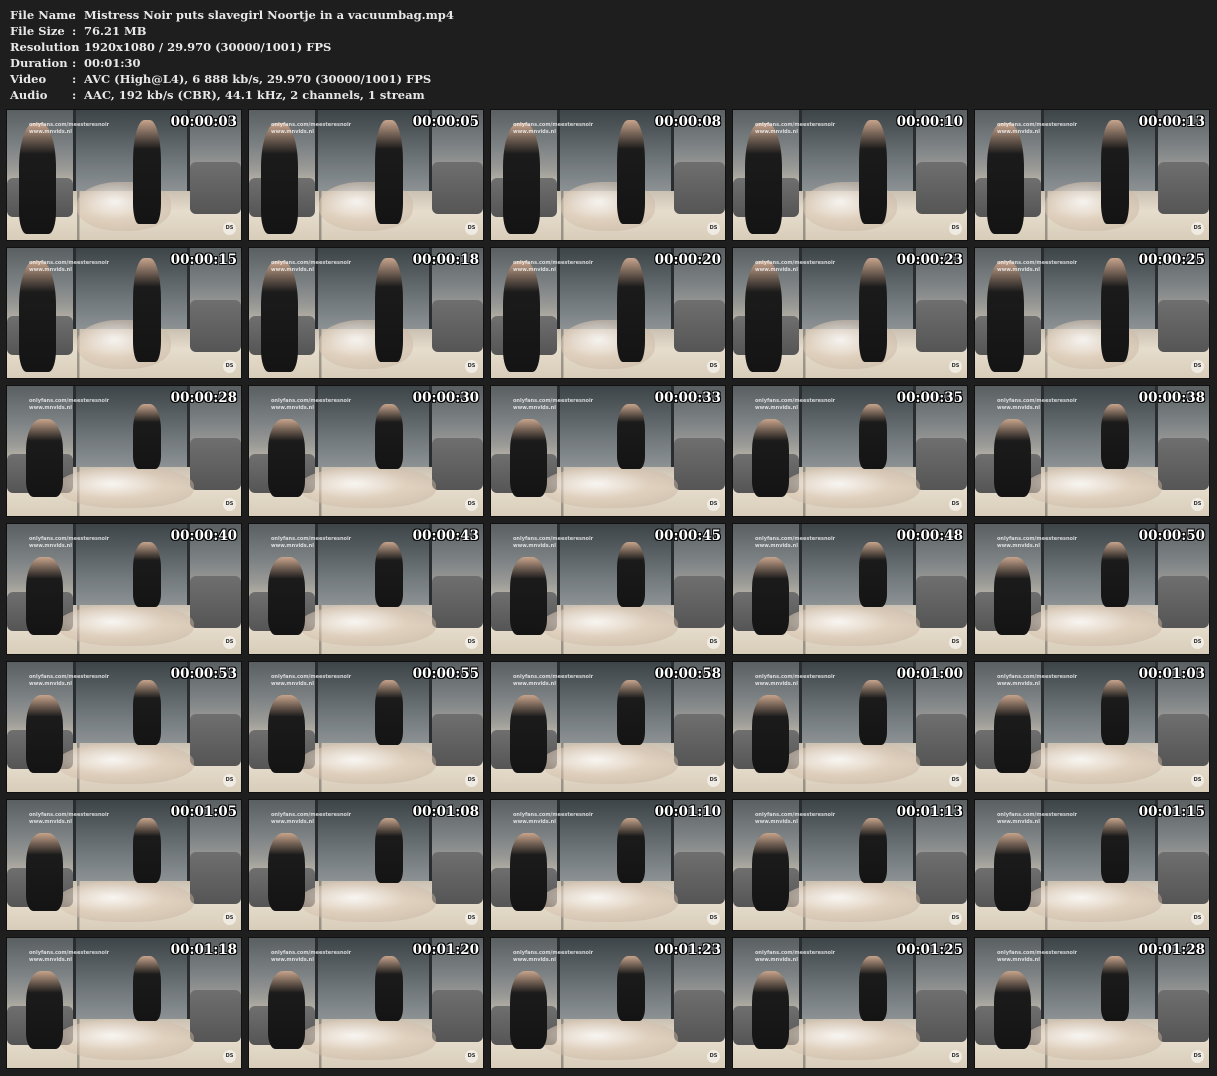  I want to click on info-key: Resolution, so click(45, 47).